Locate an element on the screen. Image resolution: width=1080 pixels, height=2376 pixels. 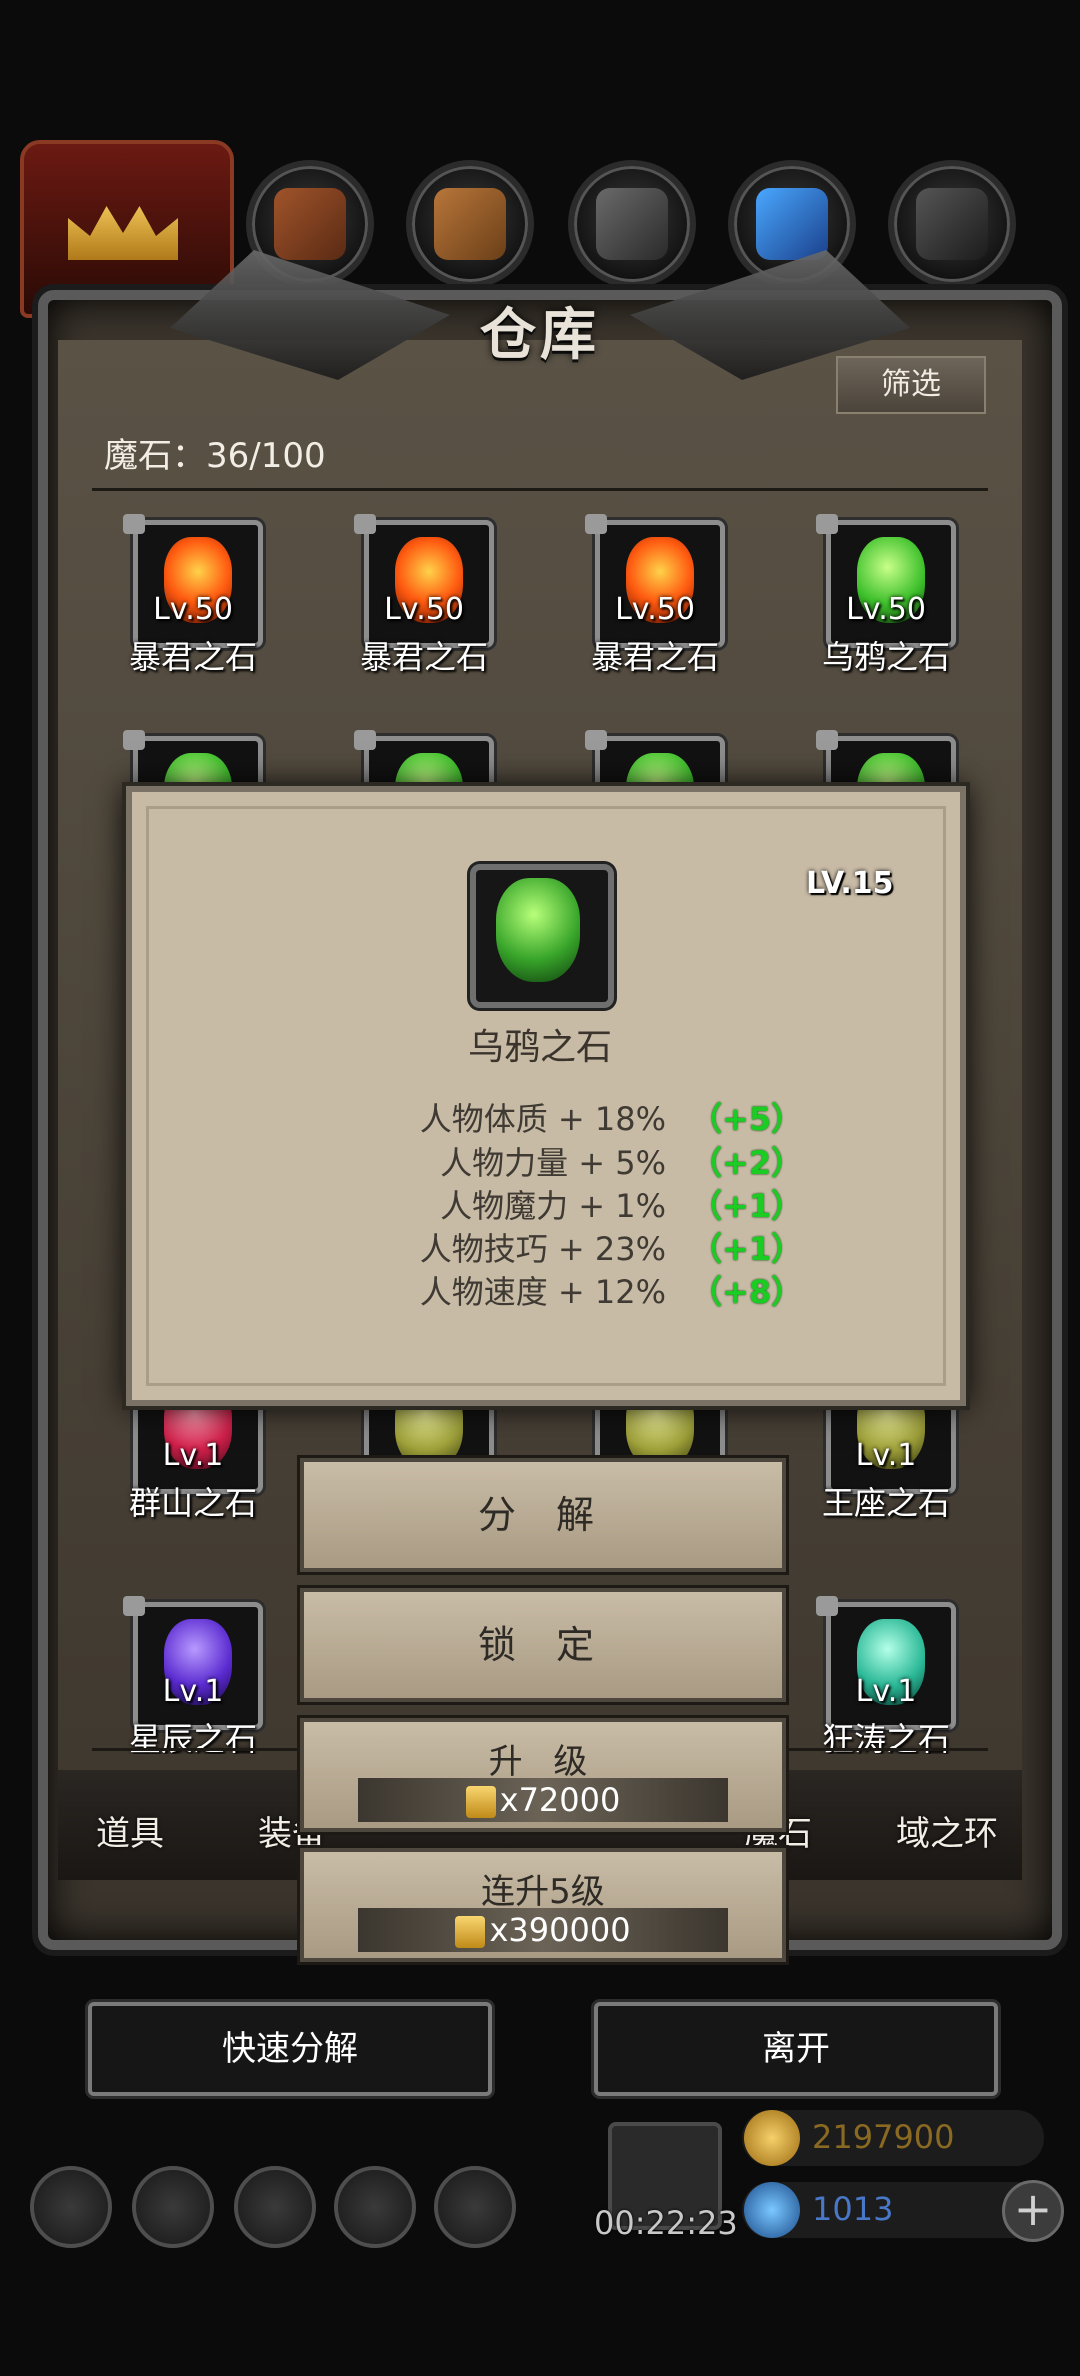
mail-icon is located at coordinates (375, 2207).